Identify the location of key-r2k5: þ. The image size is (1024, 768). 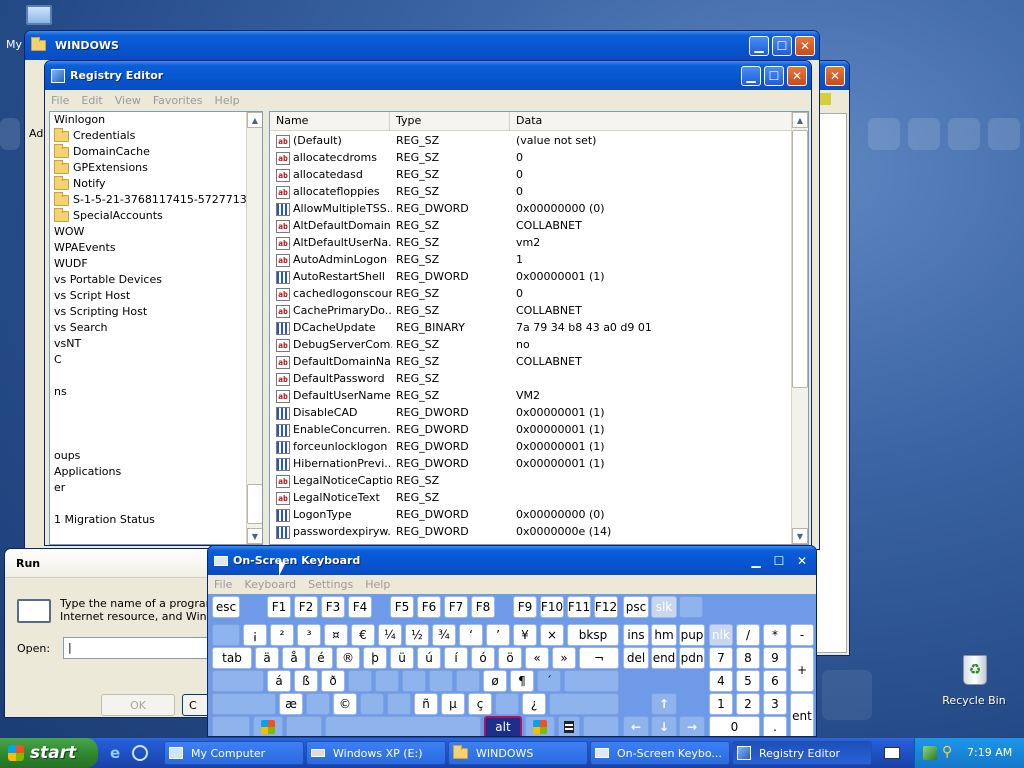
(375, 658).